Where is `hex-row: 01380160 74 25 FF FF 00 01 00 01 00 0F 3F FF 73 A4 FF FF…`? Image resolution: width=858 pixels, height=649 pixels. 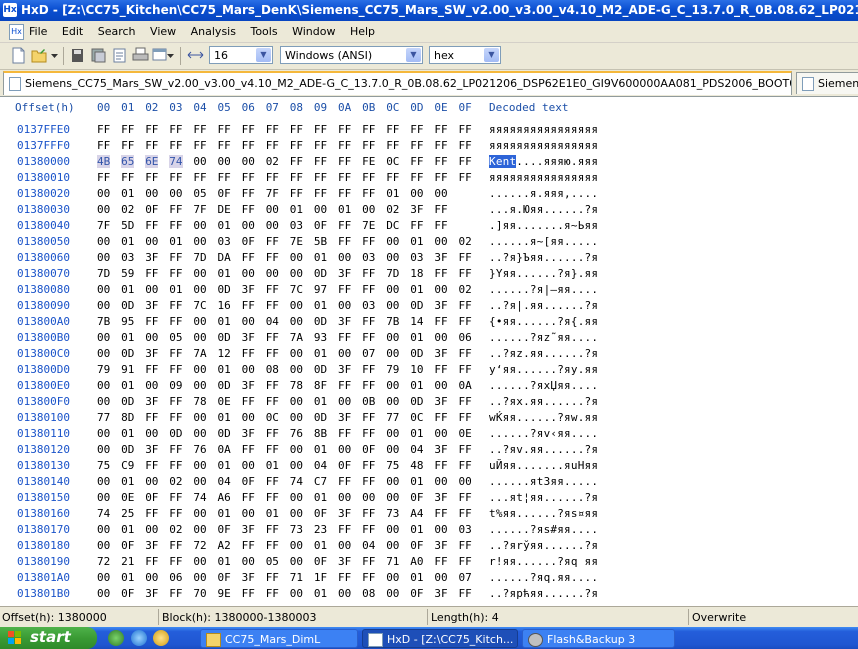
hex-row: 01380160 74 25 FF FF 00 01 00 01 00 0F 3F FF 73 A4 FF FF… is located at coordinates (429, 515).